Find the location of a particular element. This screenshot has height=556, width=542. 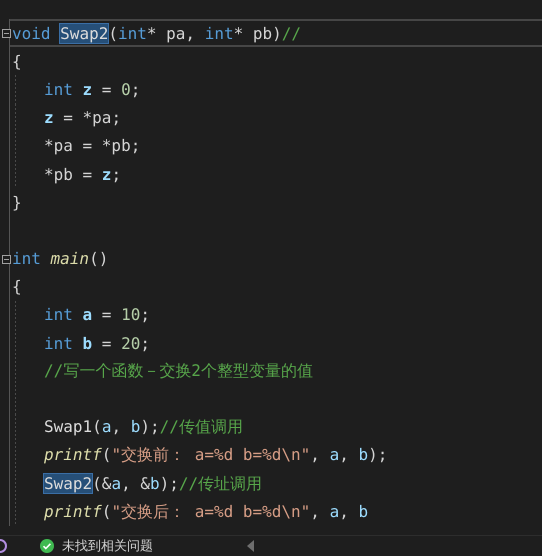

check-icon is located at coordinates (47, 546).